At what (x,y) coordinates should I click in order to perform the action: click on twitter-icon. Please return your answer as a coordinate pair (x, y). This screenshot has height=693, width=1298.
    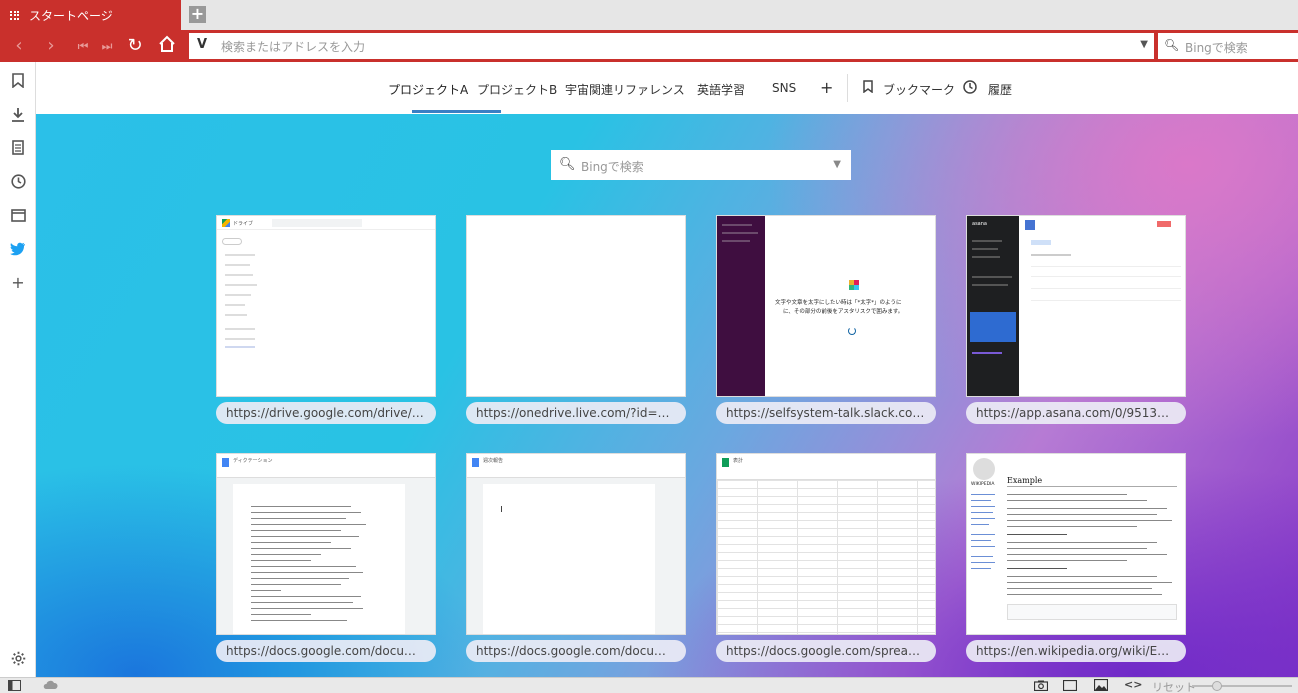
    Looking at the image, I should click on (18, 249).